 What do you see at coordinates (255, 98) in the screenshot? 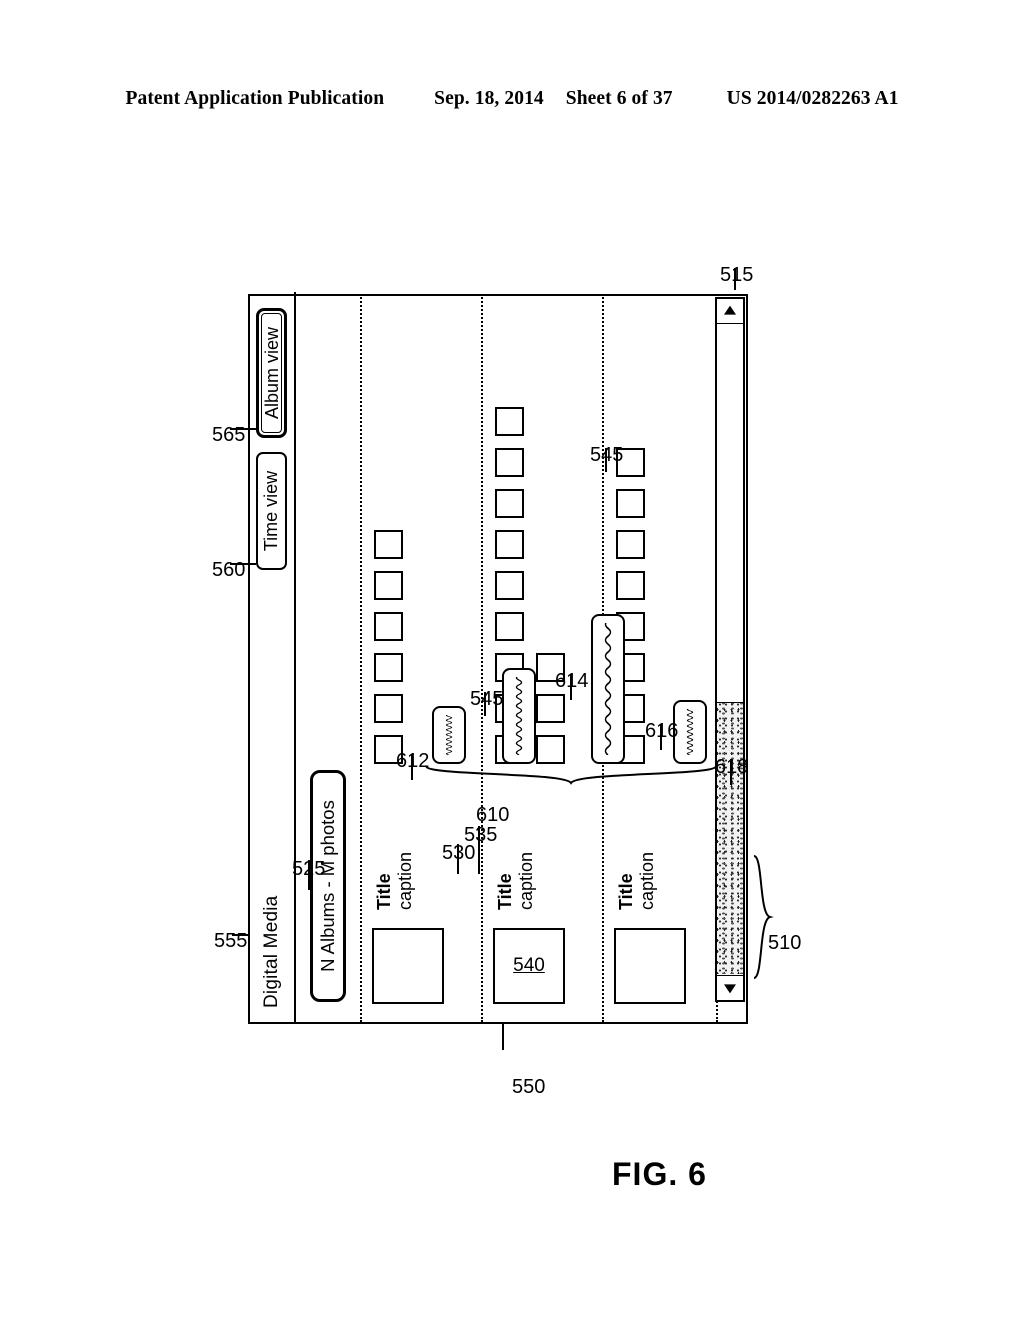
I see `patent-publication-label: Patent Application Publication` at bounding box center [255, 98].